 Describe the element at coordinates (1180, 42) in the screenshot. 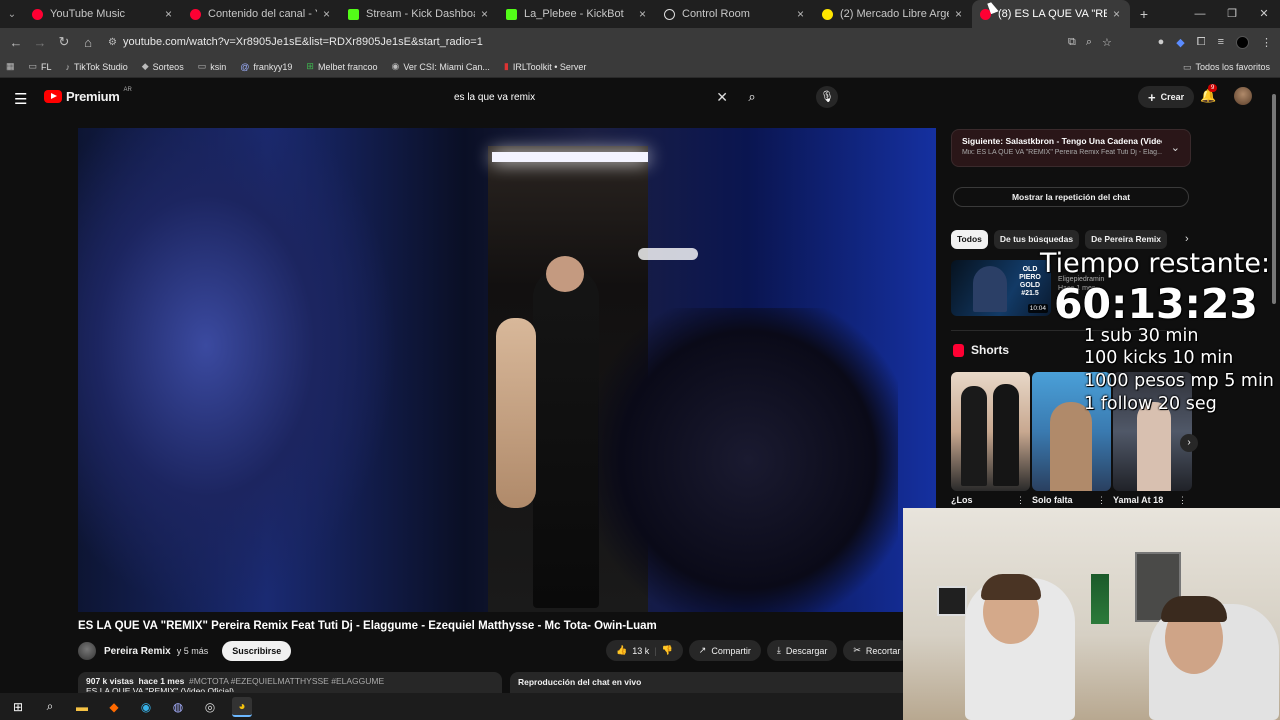

I see `extension-shield-icon: ◆` at that location.